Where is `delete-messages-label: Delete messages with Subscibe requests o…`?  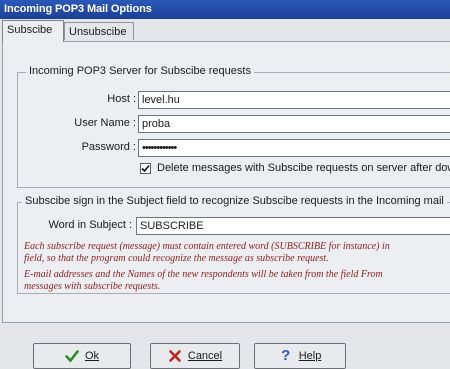
delete-messages-label: Delete messages with Subscibe requests o… is located at coordinates (303, 168).